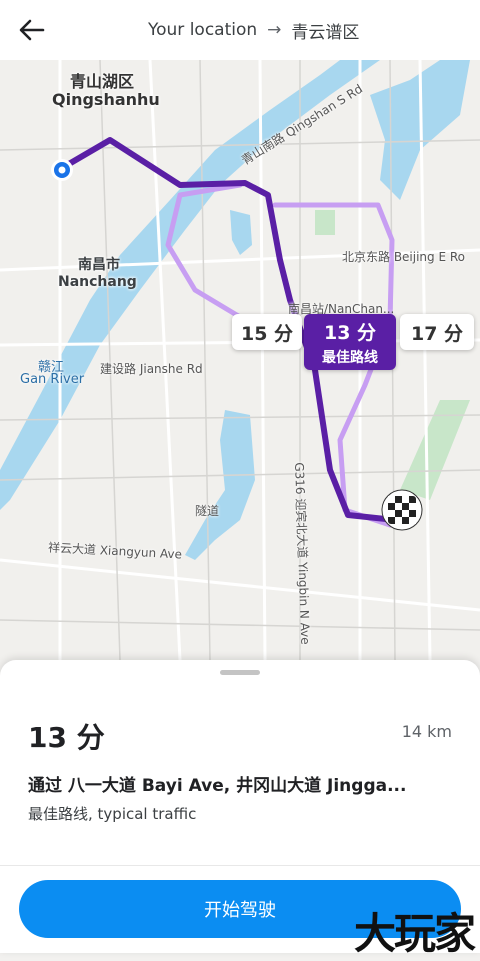 The width and height of the screenshot is (480, 961). I want to click on lake-small, so click(241, 232).